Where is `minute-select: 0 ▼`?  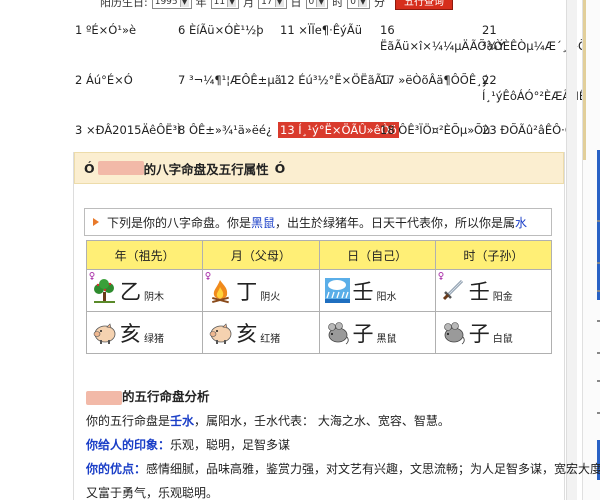 minute-select: 0 ▼ is located at coordinates (358, 4).